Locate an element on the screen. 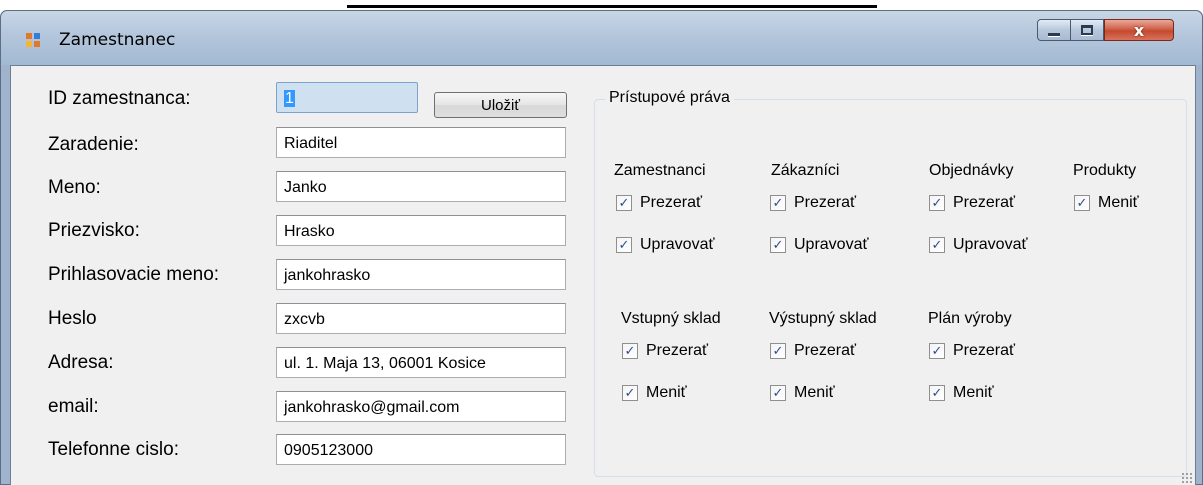 The height and width of the screenshot is (485, 1203). minimize-button is located at coordinates (1054, 30).